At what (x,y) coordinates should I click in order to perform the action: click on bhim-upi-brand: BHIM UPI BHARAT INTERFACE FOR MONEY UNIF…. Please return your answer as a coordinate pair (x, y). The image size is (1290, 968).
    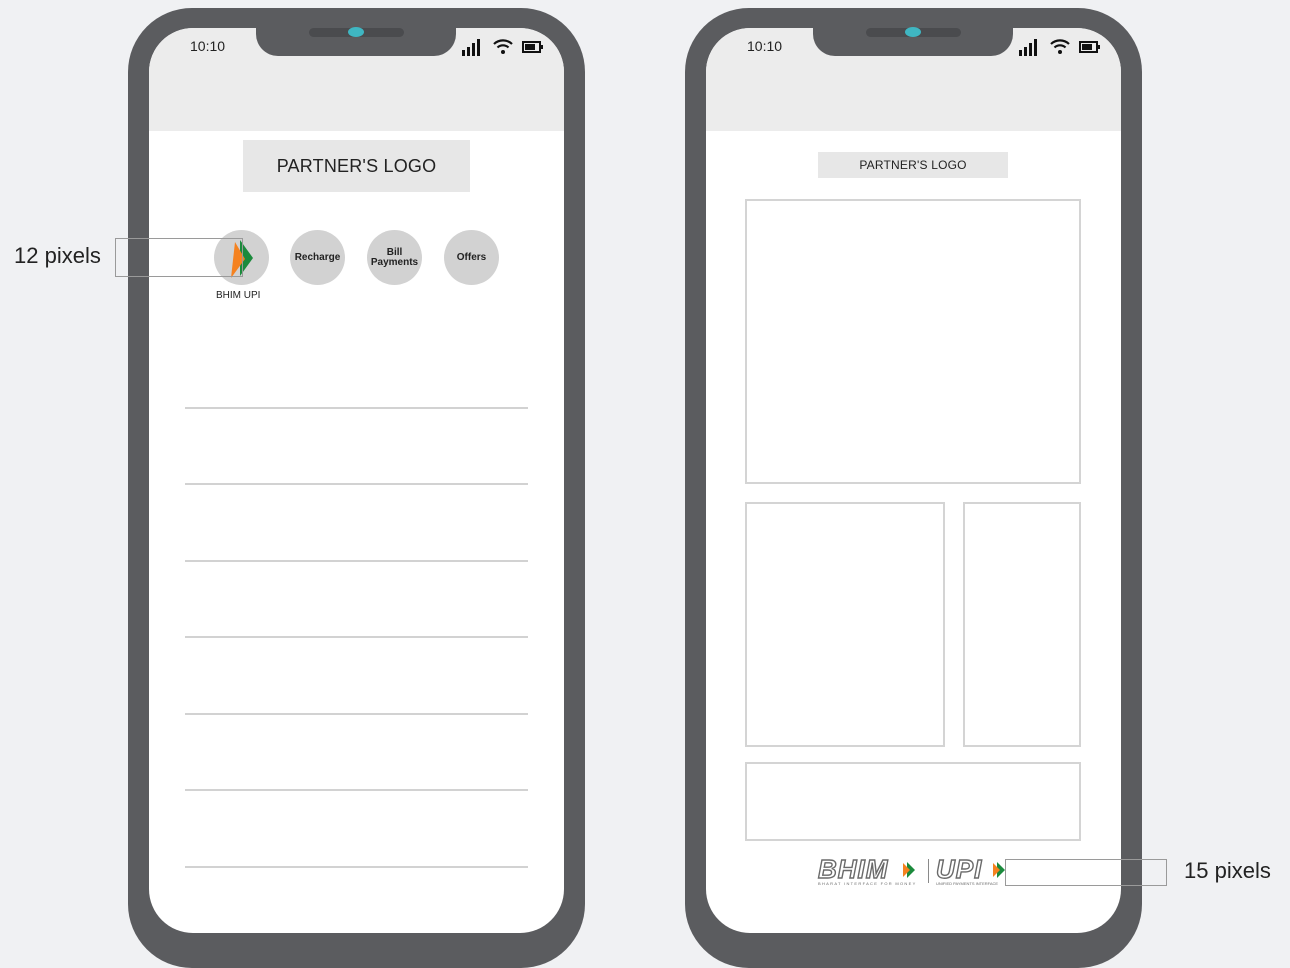
    Looking at the image, I should click on (915, 872).